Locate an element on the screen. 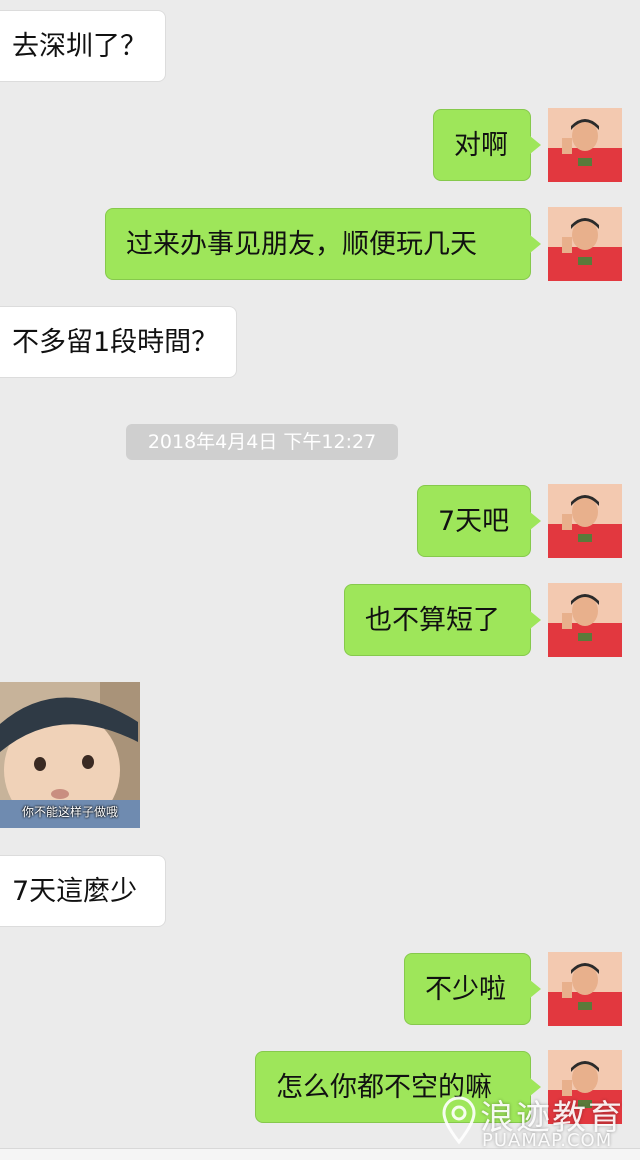 Image resolution: width=640 pixels, height=1160 pixels. sticker-caption: 你不能这样子做哦 is located at coordinates (69, 812).